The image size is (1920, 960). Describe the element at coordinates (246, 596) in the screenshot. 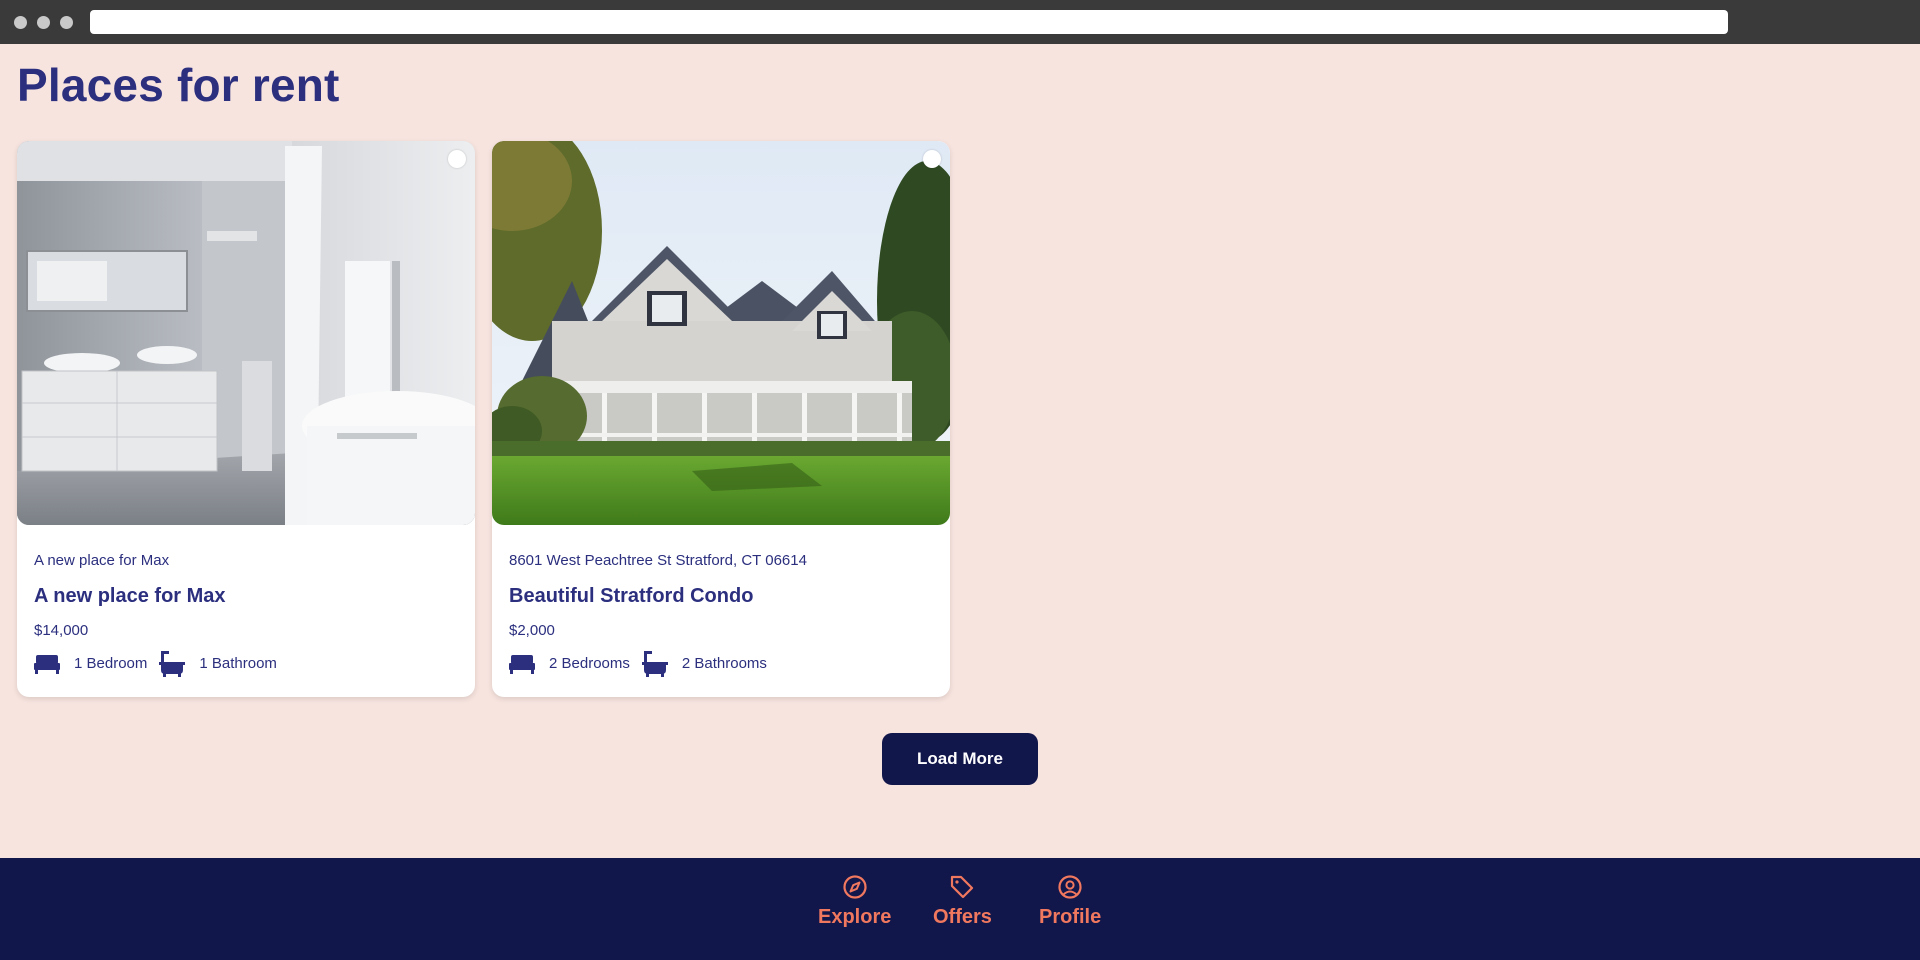

I see `listing-title: A new place for Max` at that location.